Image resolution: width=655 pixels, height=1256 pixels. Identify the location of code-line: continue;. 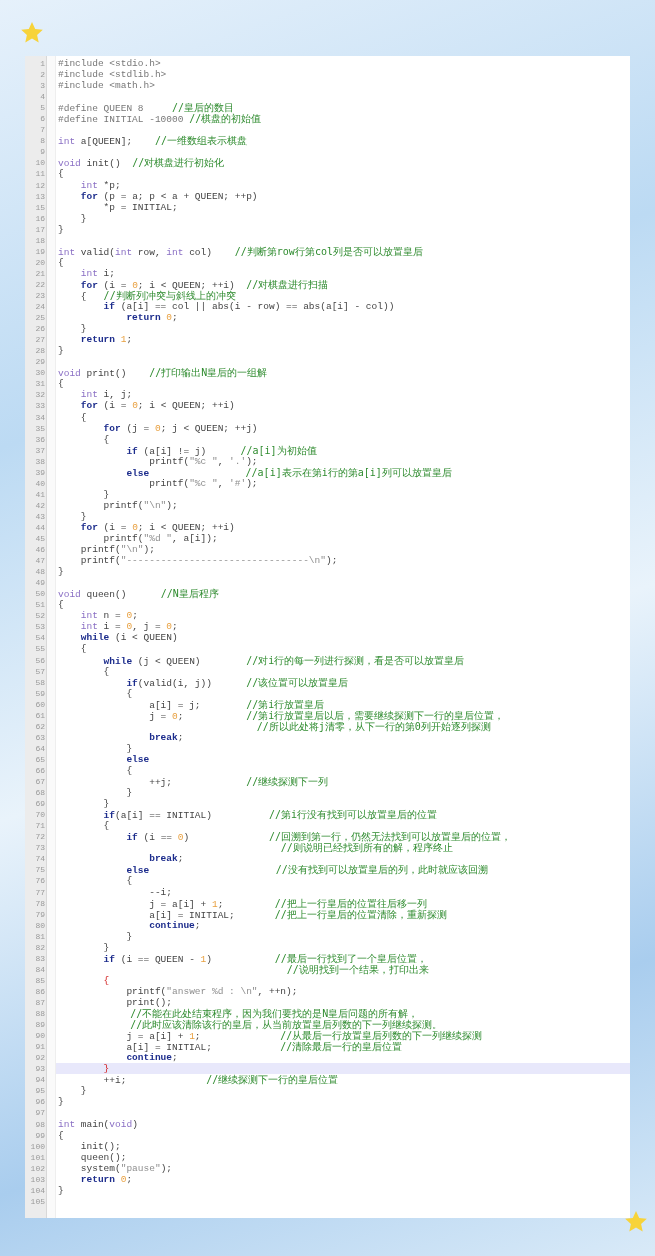
(151, 1058).